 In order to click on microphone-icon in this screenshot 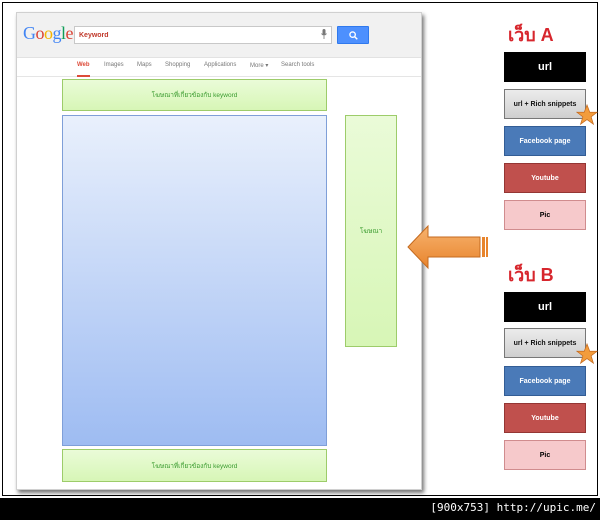, I will do `click(324, 34)`.